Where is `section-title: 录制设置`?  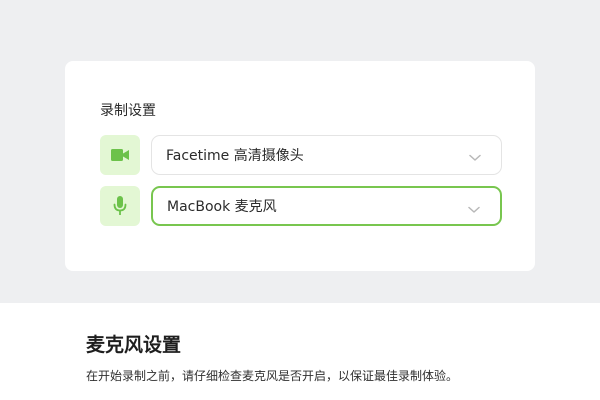
section-title: 录制设置 is located at coordinates (128, 111).